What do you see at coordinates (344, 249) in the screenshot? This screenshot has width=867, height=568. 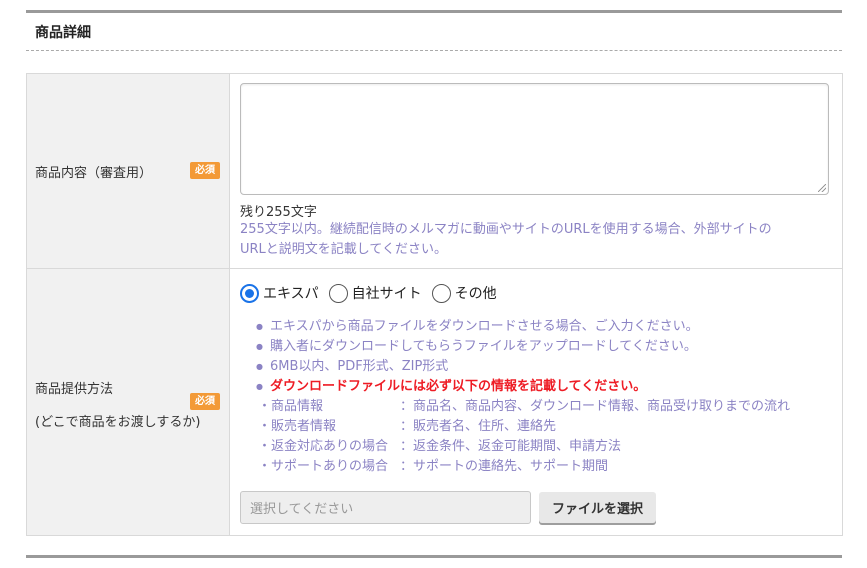 I see `description-help-2: URLと説明文を記載してください。` at bounding box center [344, 249].